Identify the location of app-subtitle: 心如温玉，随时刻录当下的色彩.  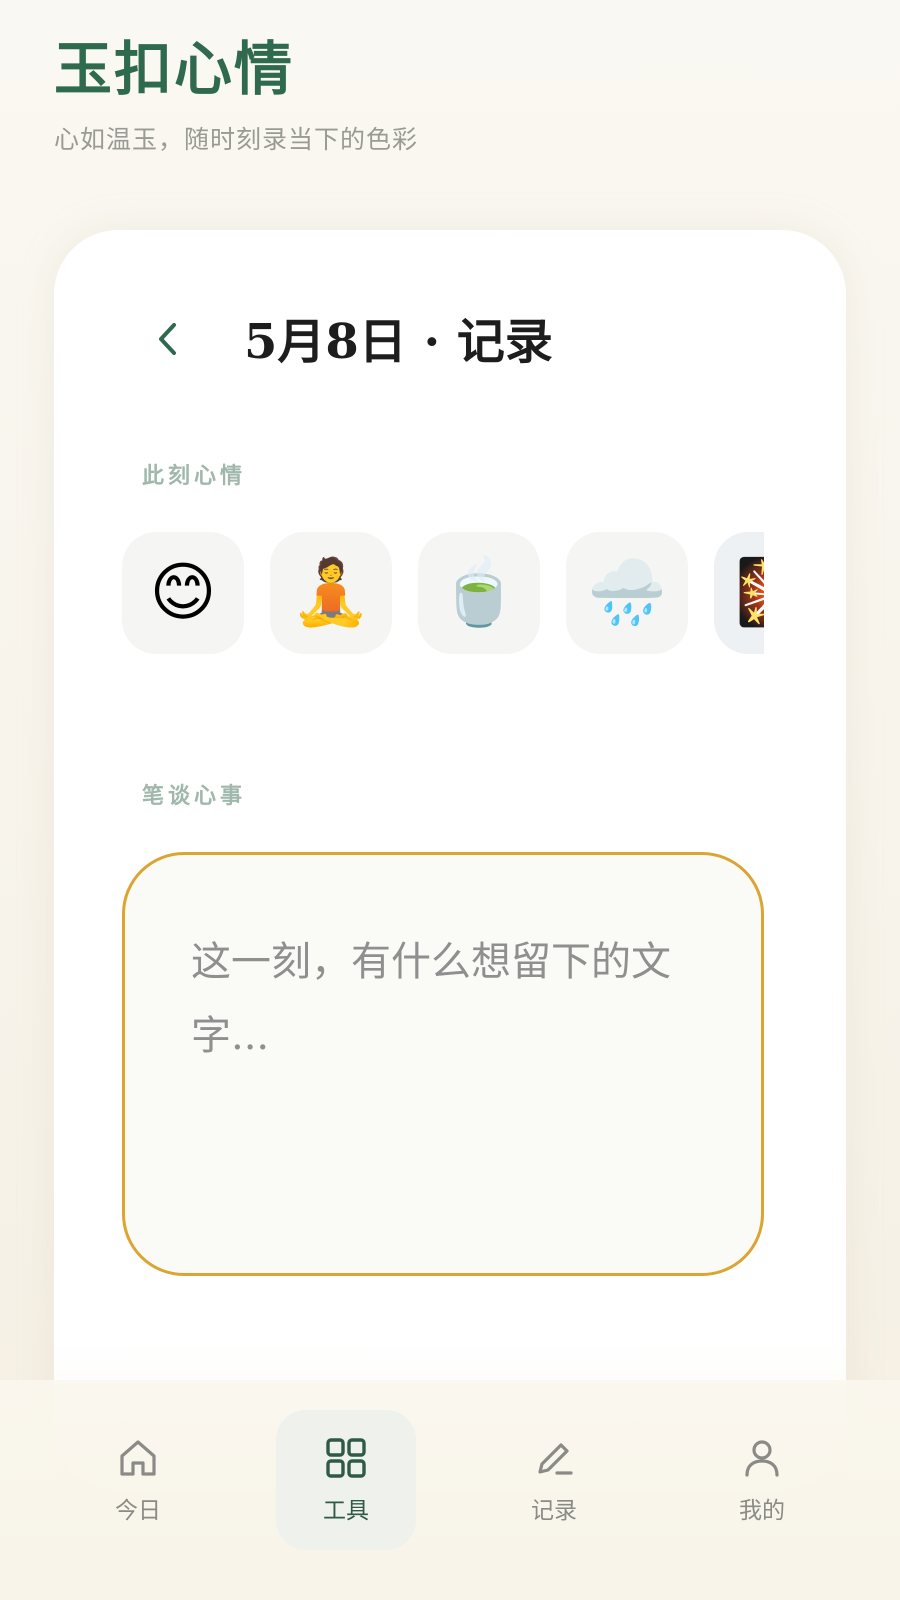
(236, 139).